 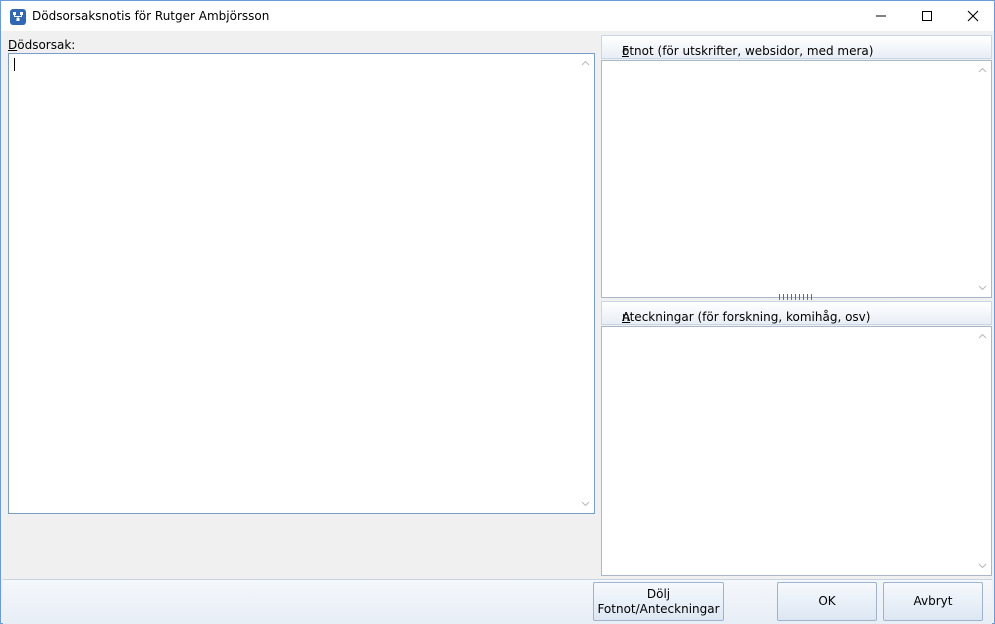 I want to click on fotnot-textarea, so click(x=796, y=179).